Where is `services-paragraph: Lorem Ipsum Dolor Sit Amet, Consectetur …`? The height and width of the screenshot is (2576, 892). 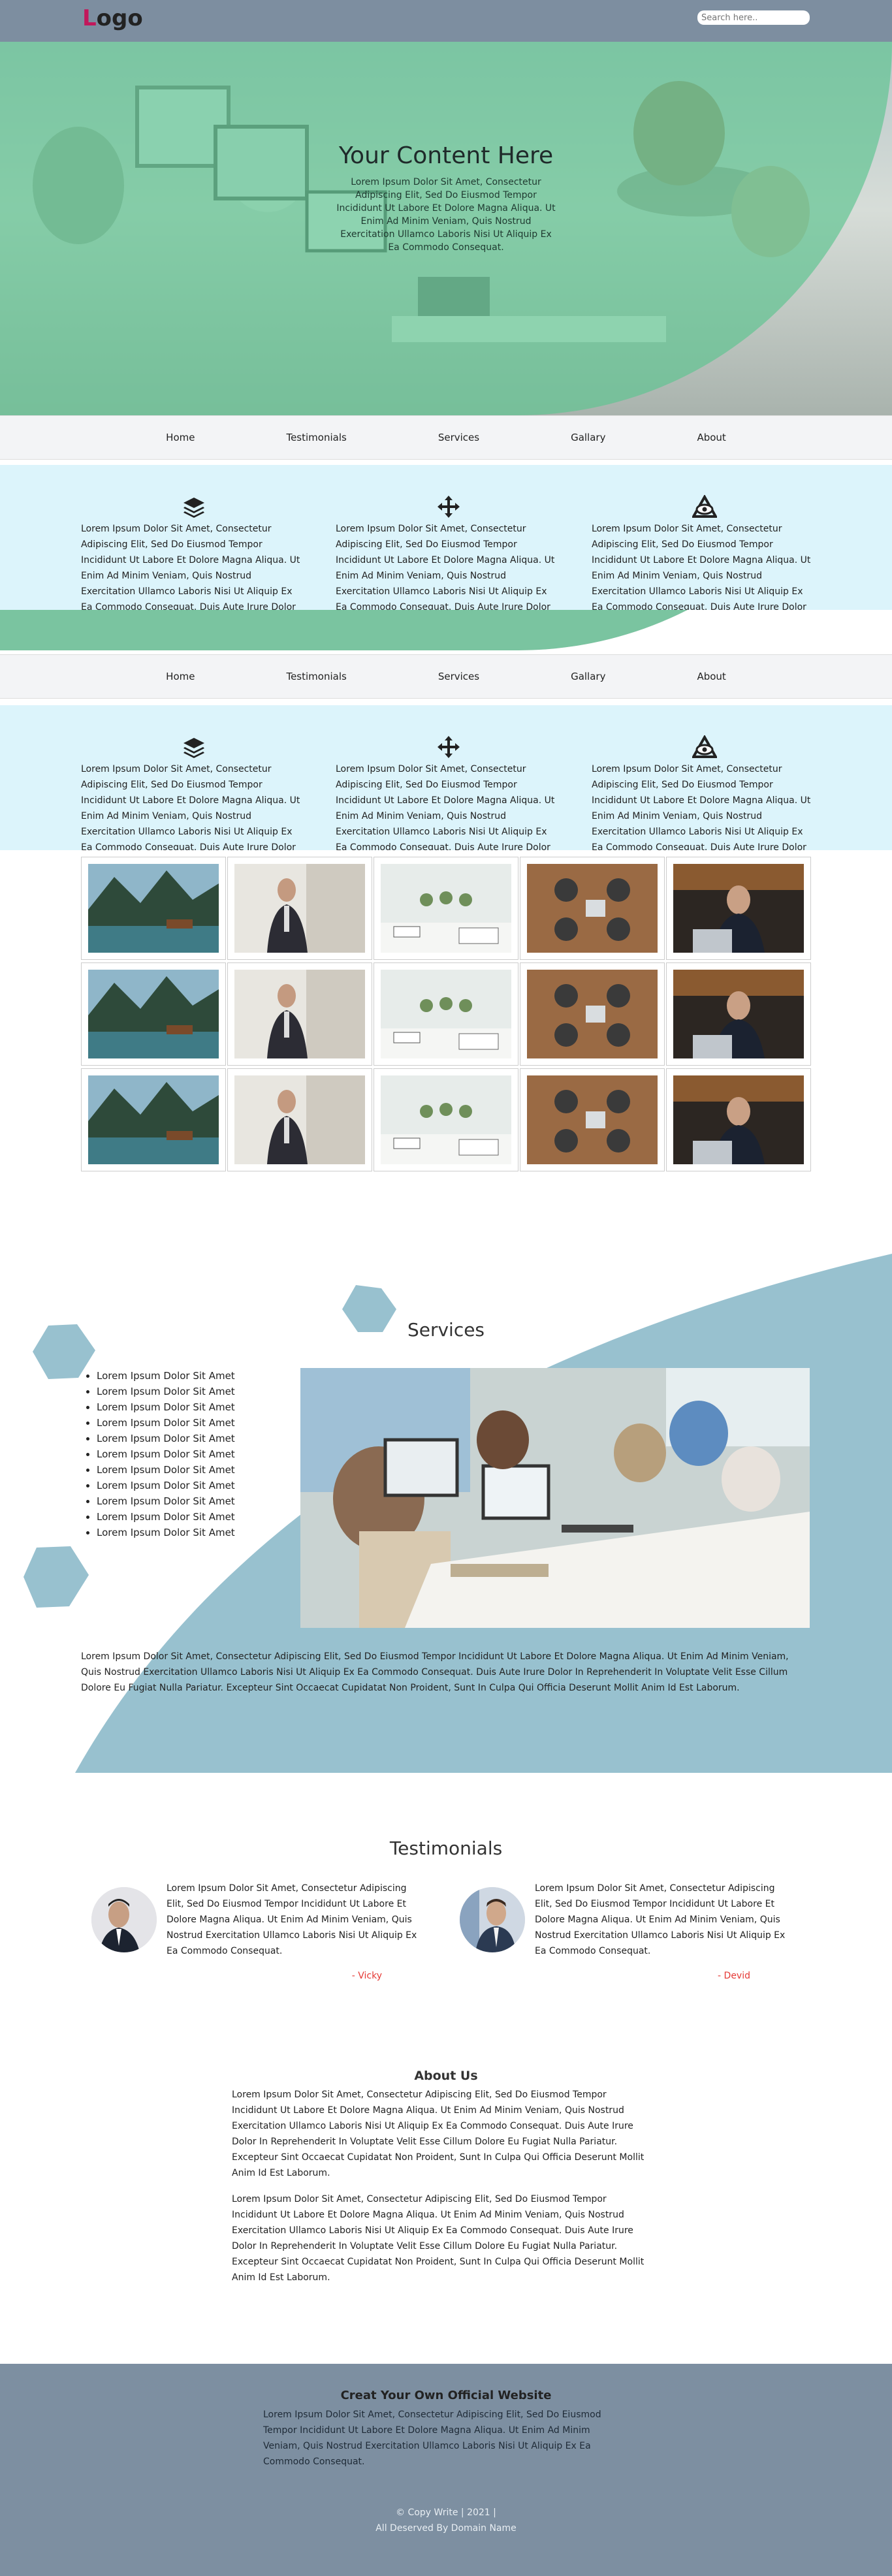 services-paragraph: Lorem Ipsum Dolor Sit Amet, Consectetur … is located at coordinates (435, 1672).